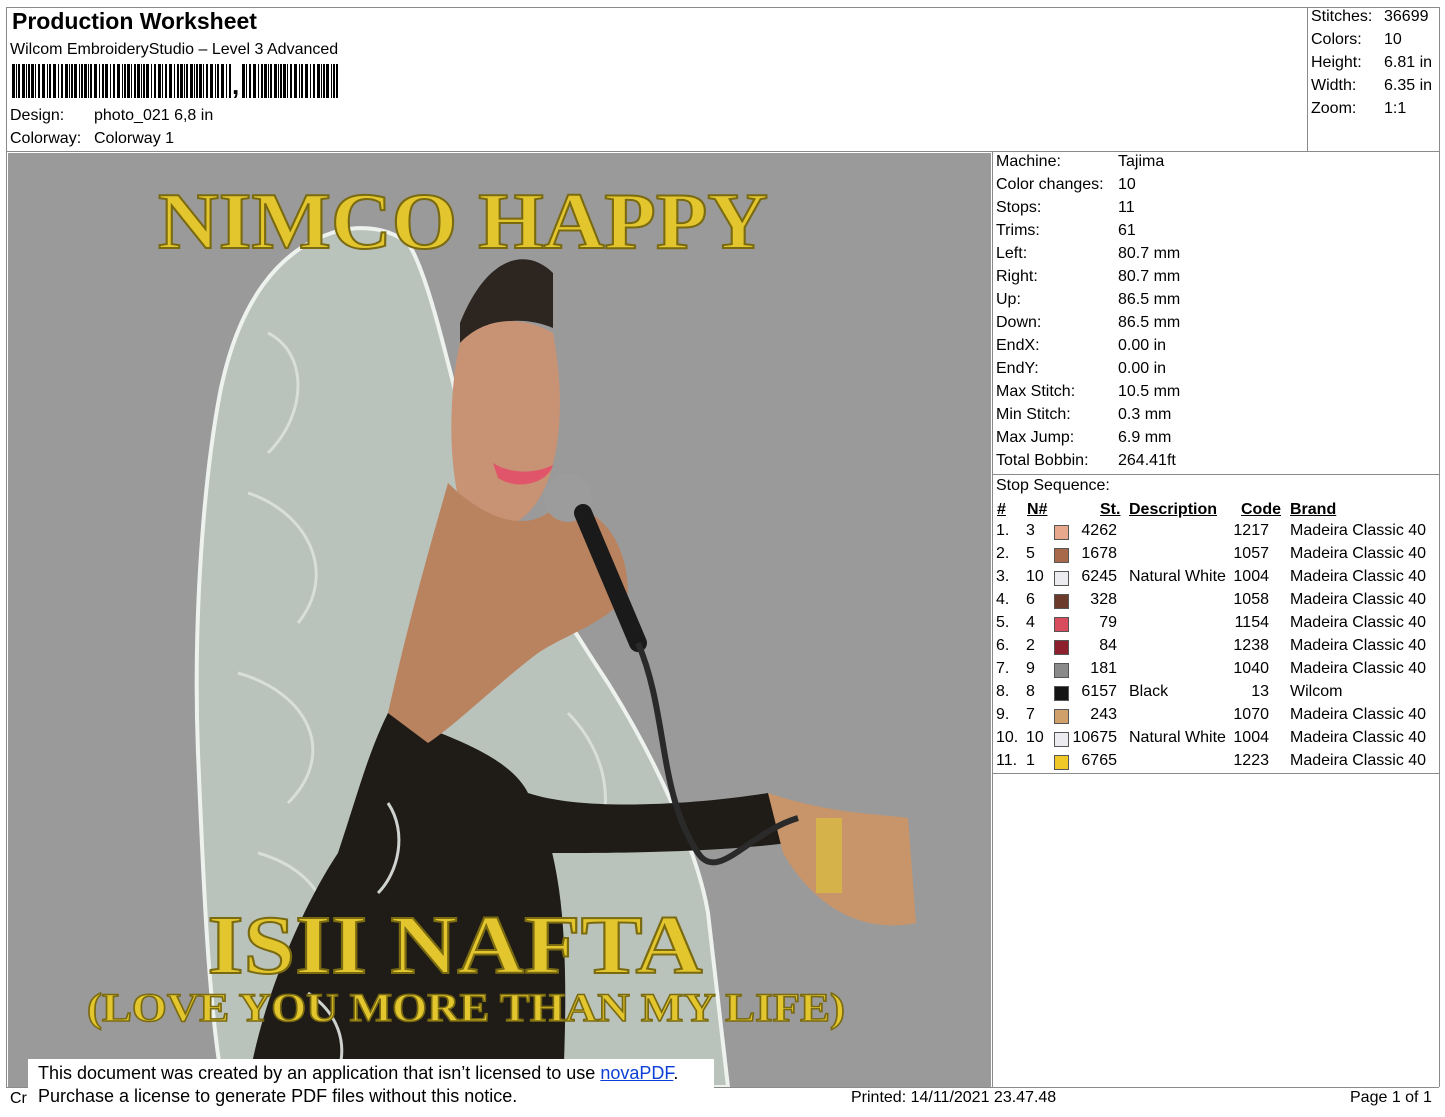 Image resolution: width=1445 pixels, height=1117 pixels. I want to click on info-label: Machine:, so click(1028, 161).